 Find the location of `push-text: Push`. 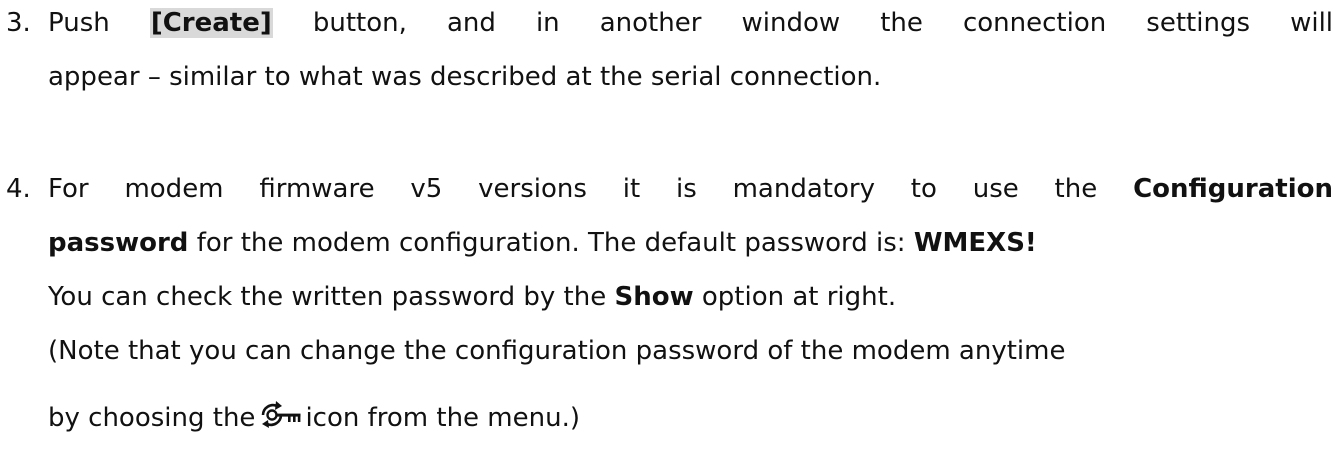

push-text: Push is located at coordinates (79, 23).